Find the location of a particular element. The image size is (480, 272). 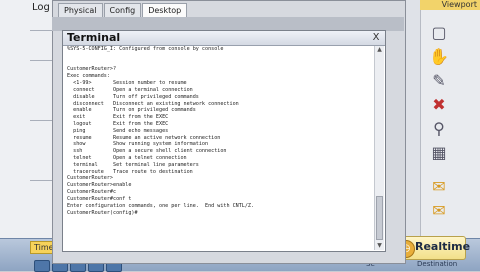

log-panel: Log is located at coordinates (28, 119).